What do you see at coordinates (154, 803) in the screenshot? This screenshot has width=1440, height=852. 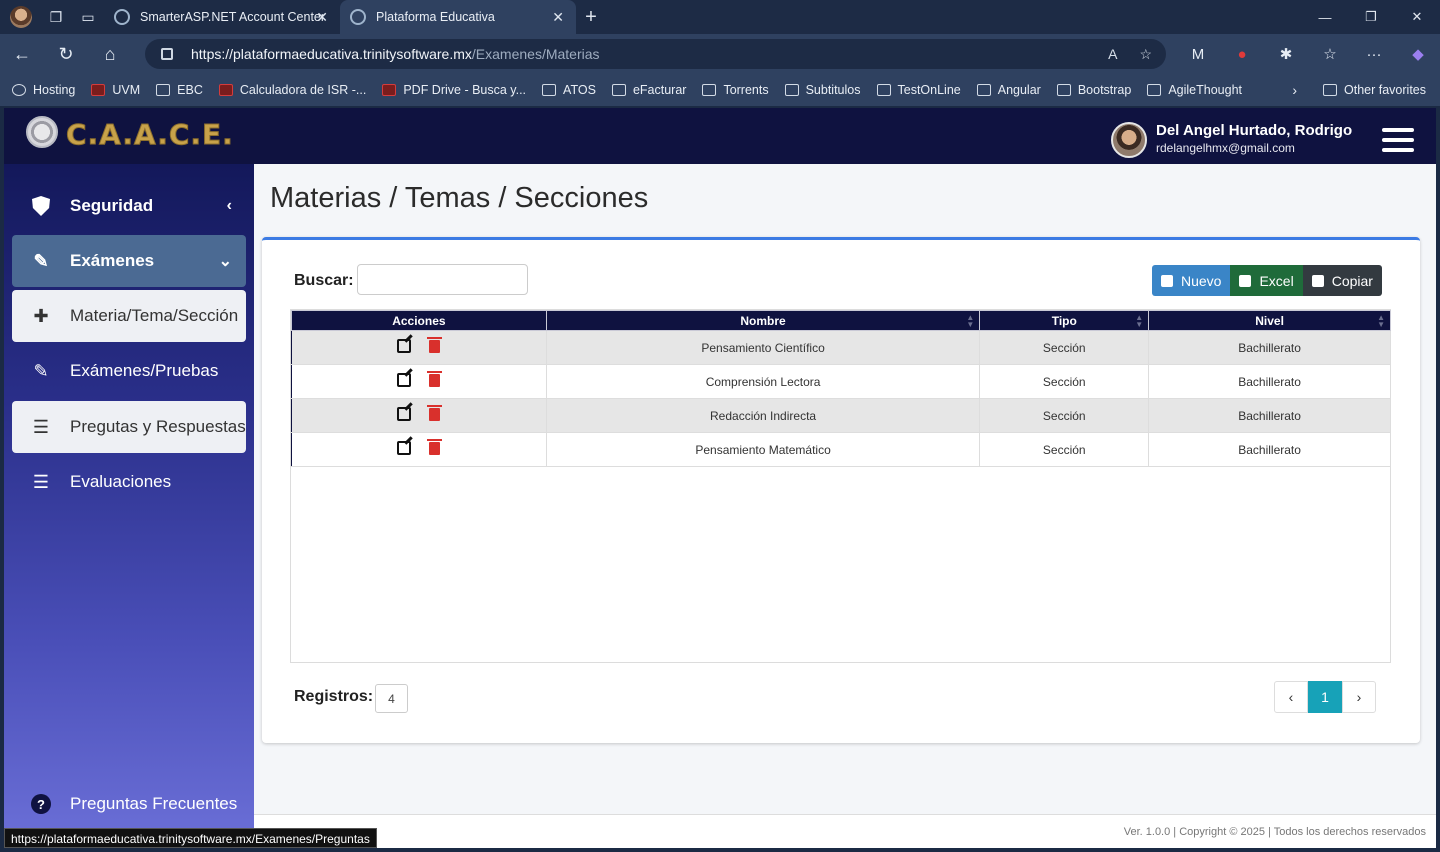 I see `sidebar-item-label: Preguntas Frecuentes` at bounding box center [154, 803].